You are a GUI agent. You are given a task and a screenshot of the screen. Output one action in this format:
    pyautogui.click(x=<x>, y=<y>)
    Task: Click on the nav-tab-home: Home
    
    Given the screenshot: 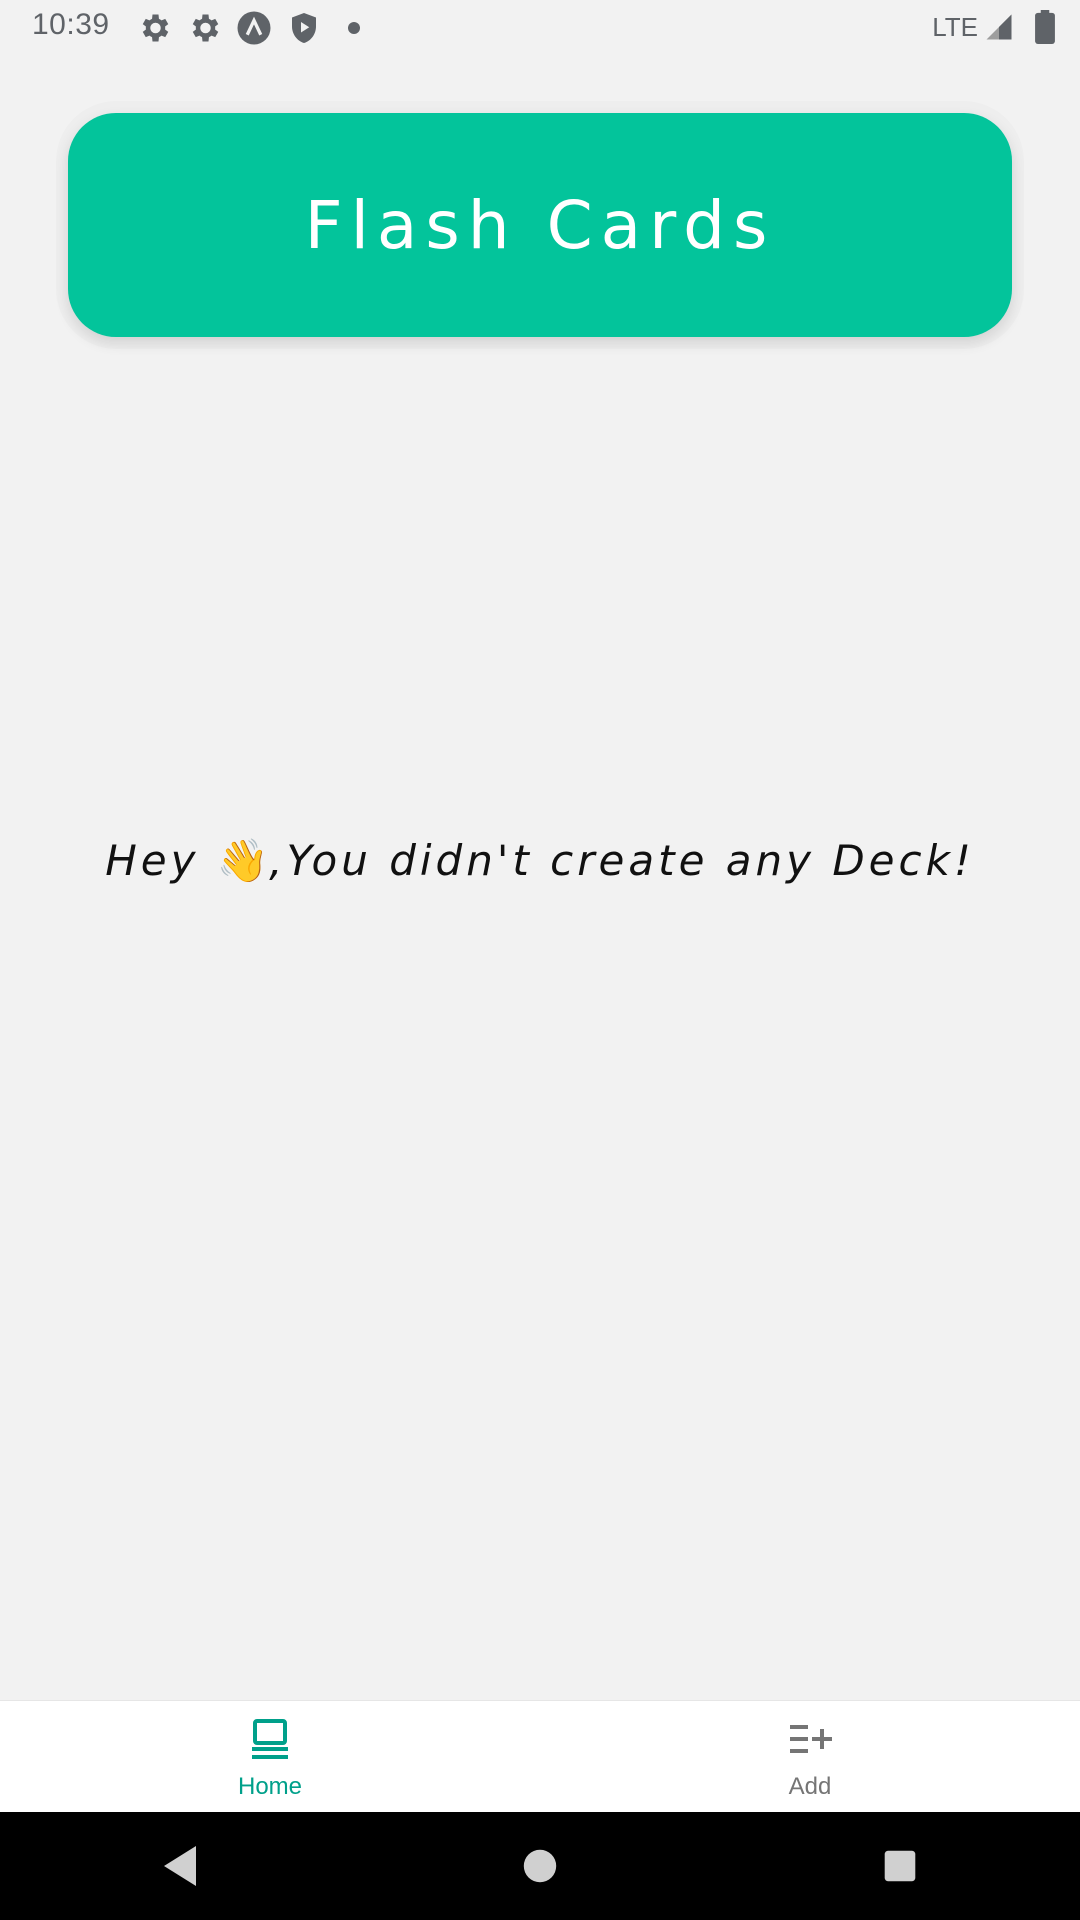 What is the action you would take?
    pyautogui.click(x=270, y=1757)
    